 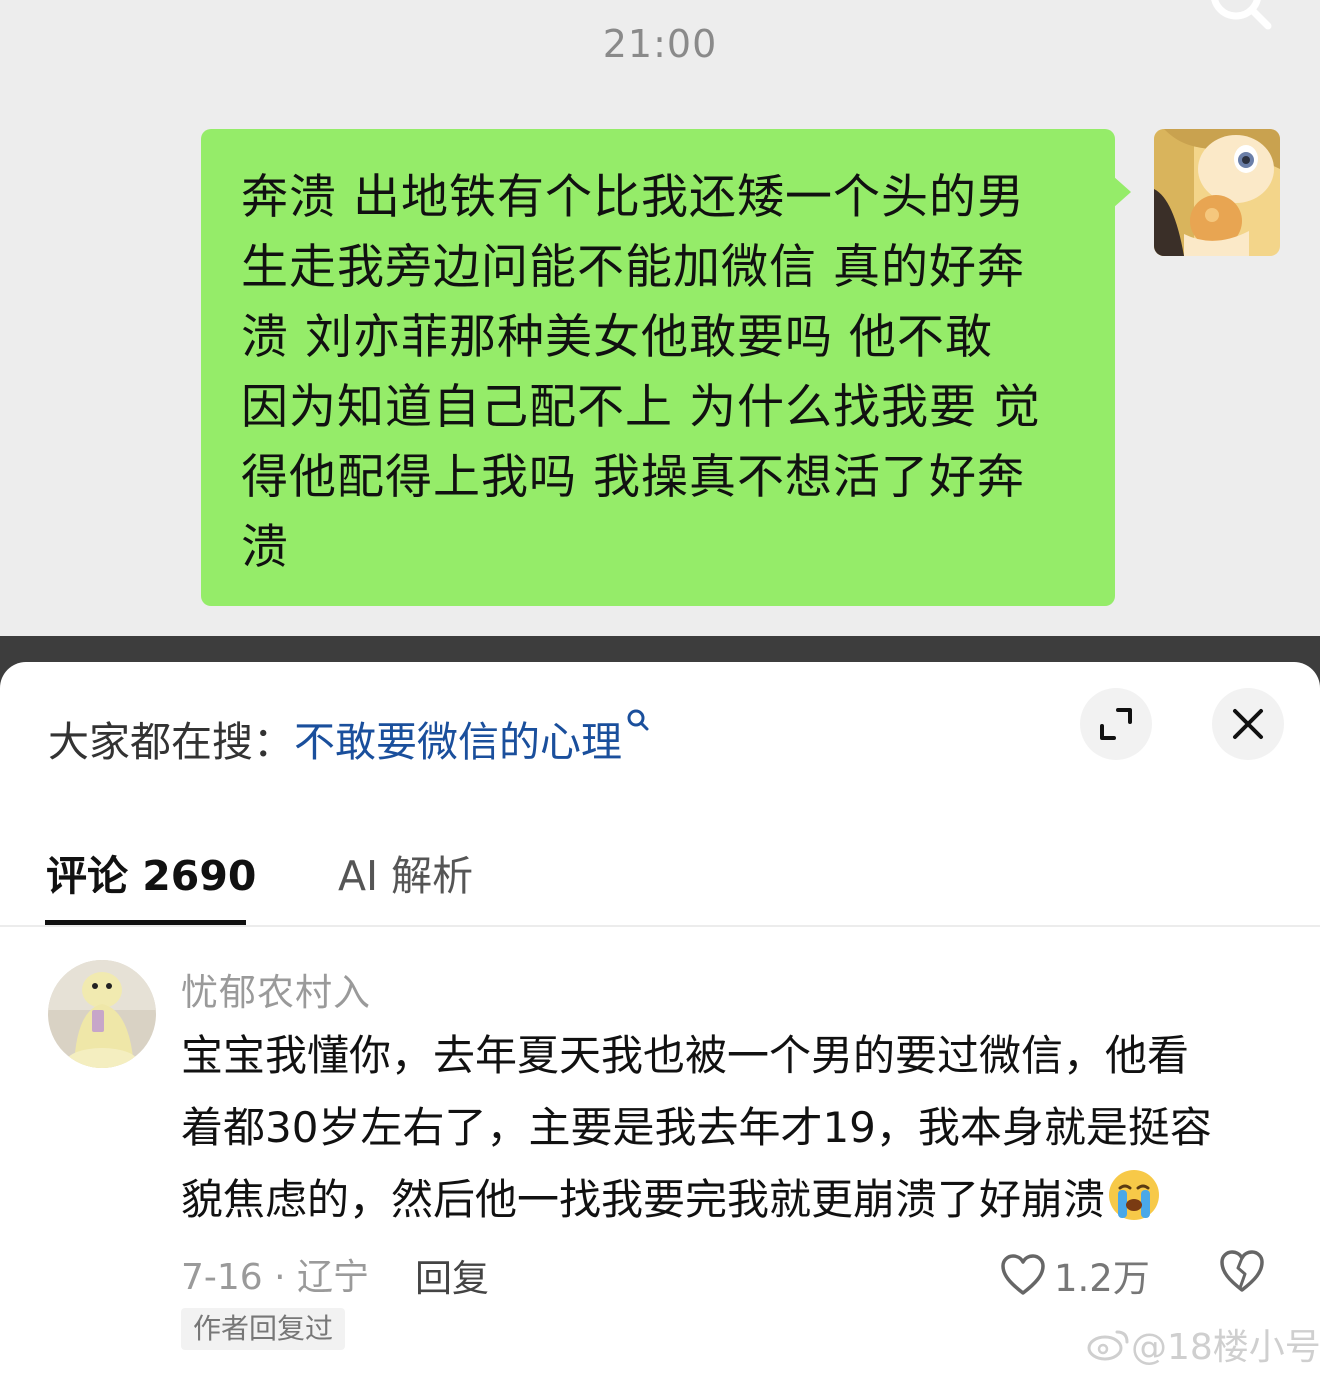 I want to click on comment-meta: 7-16 · 辽宁, so click(x=275, y=1277).